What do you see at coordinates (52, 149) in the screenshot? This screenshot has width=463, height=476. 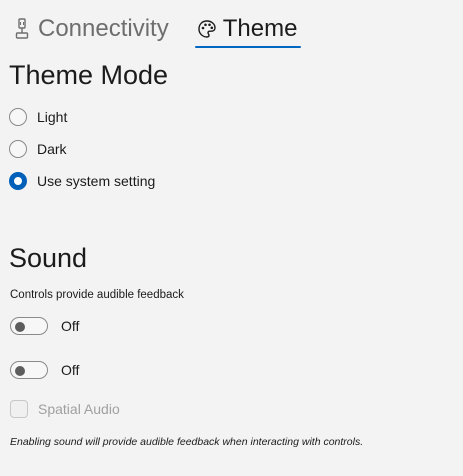 I see `radio-dark-label: Dark` at bounding box center [52, 149].